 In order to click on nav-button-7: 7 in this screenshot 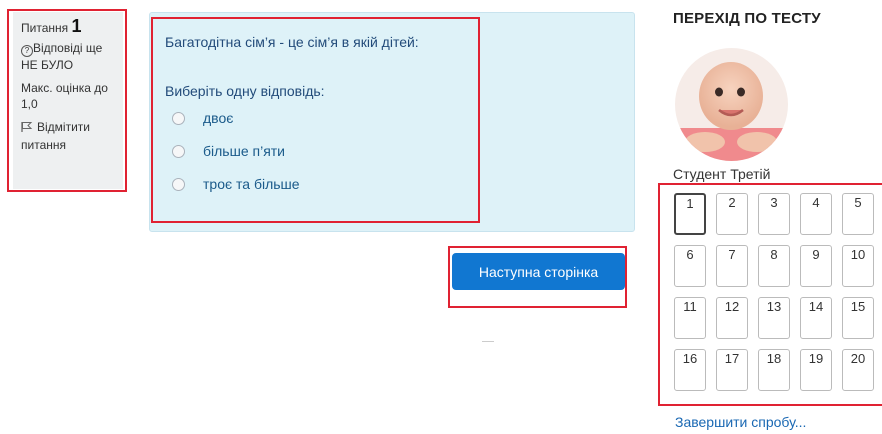, I will do `click(732, 266)`.